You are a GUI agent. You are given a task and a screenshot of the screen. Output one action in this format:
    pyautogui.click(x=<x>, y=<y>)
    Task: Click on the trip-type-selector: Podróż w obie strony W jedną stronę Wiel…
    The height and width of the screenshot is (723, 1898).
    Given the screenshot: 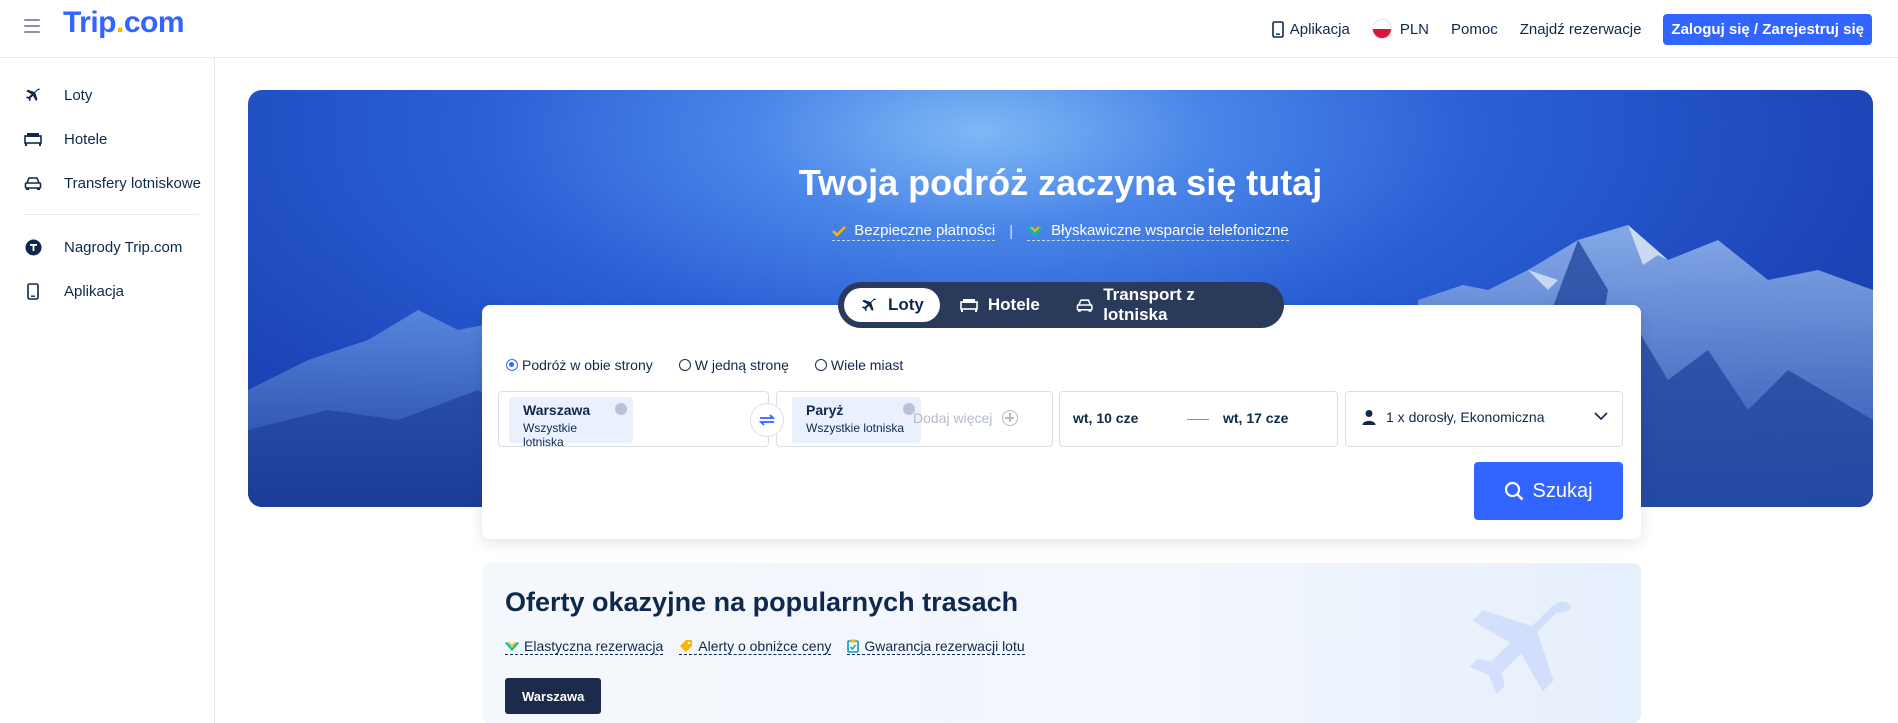 What is the action you would take?
    pyautogui.click(x=717, y=365)
    